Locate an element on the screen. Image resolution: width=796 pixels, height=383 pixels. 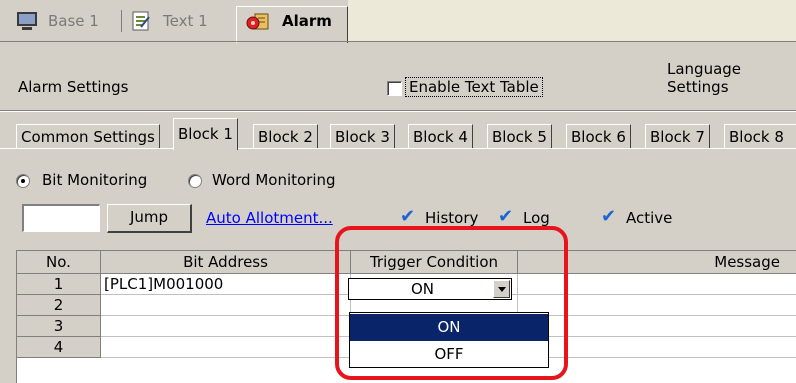
trigger-condition-dropdown-list: ON OFF is located at coordinates (449, 340).